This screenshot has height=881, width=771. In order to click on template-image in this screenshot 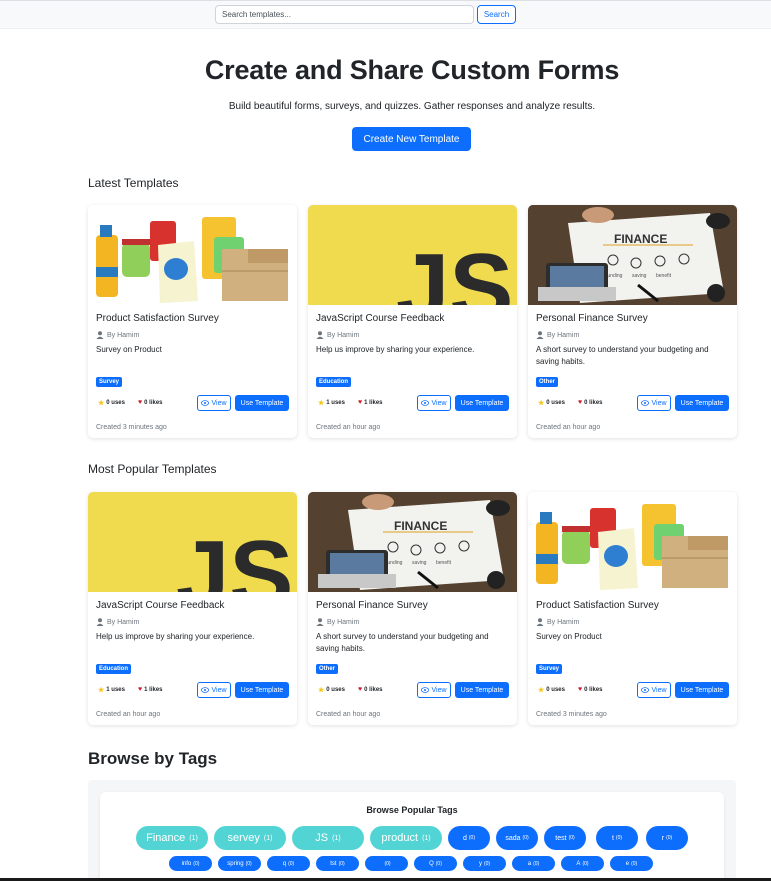, I will do `click(632, 542)`.